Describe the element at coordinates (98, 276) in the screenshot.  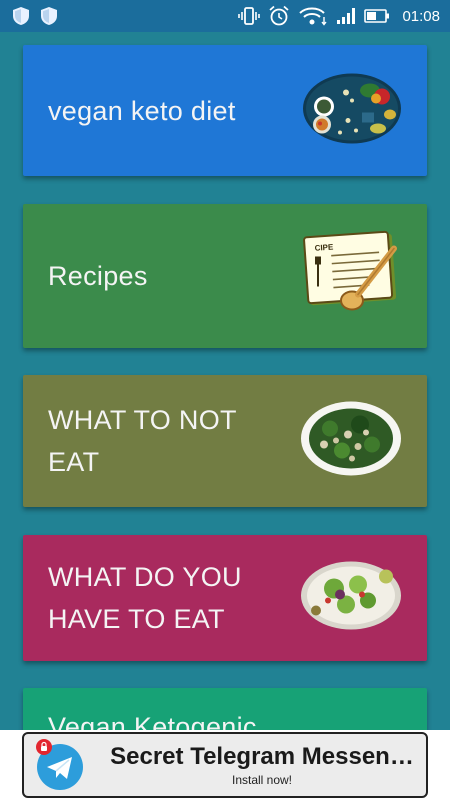
I see `card-title: Recipes` at that location.